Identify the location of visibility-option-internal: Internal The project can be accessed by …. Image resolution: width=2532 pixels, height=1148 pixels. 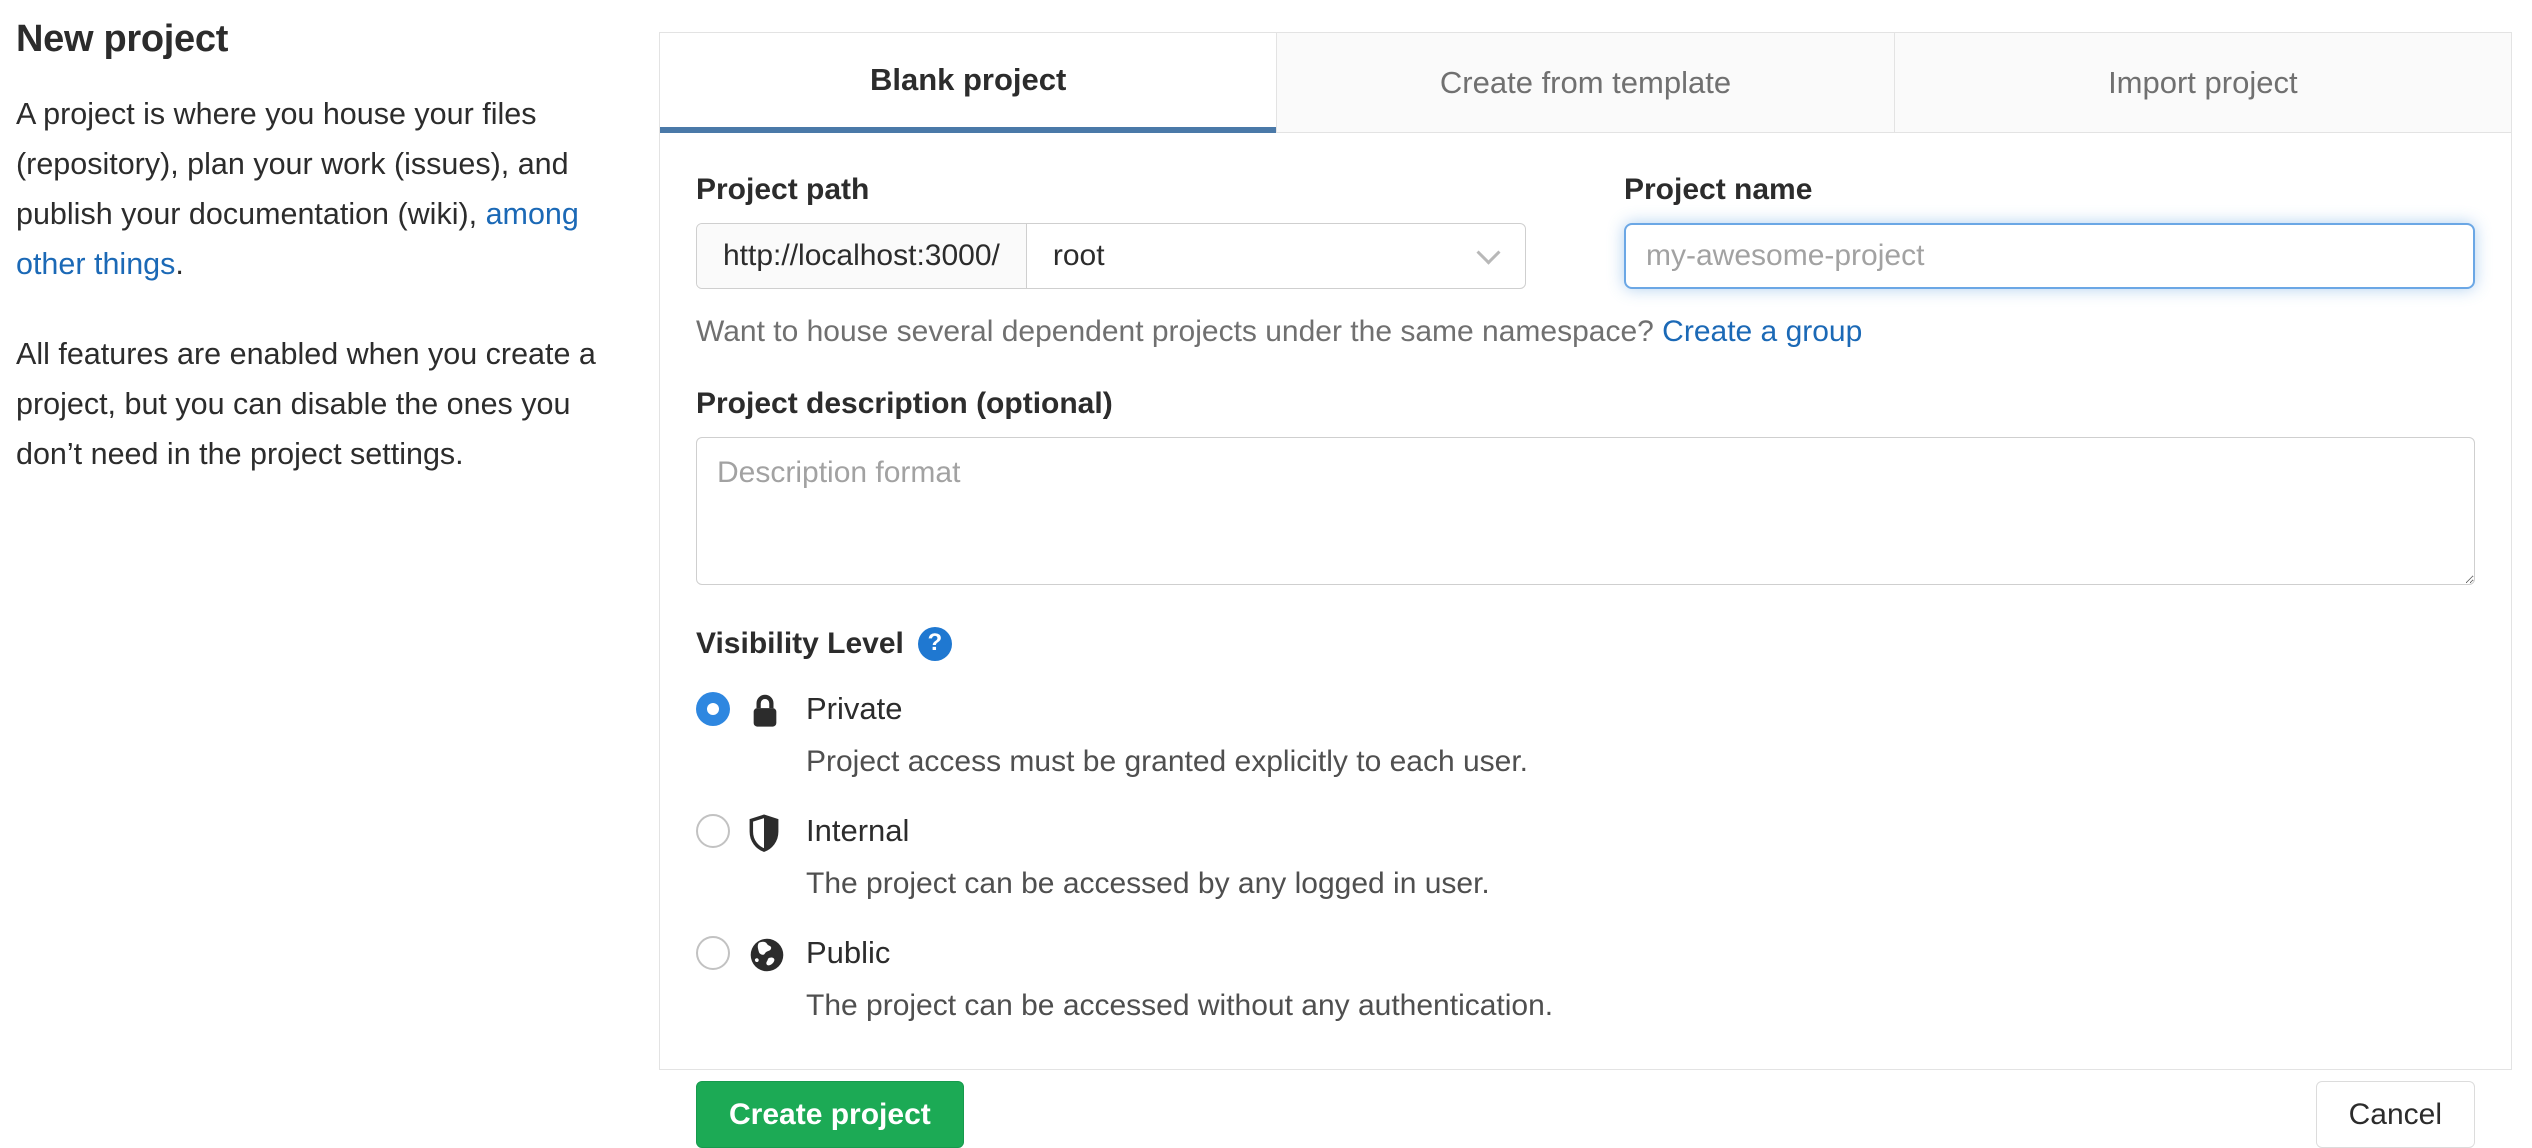
(1585, 858).